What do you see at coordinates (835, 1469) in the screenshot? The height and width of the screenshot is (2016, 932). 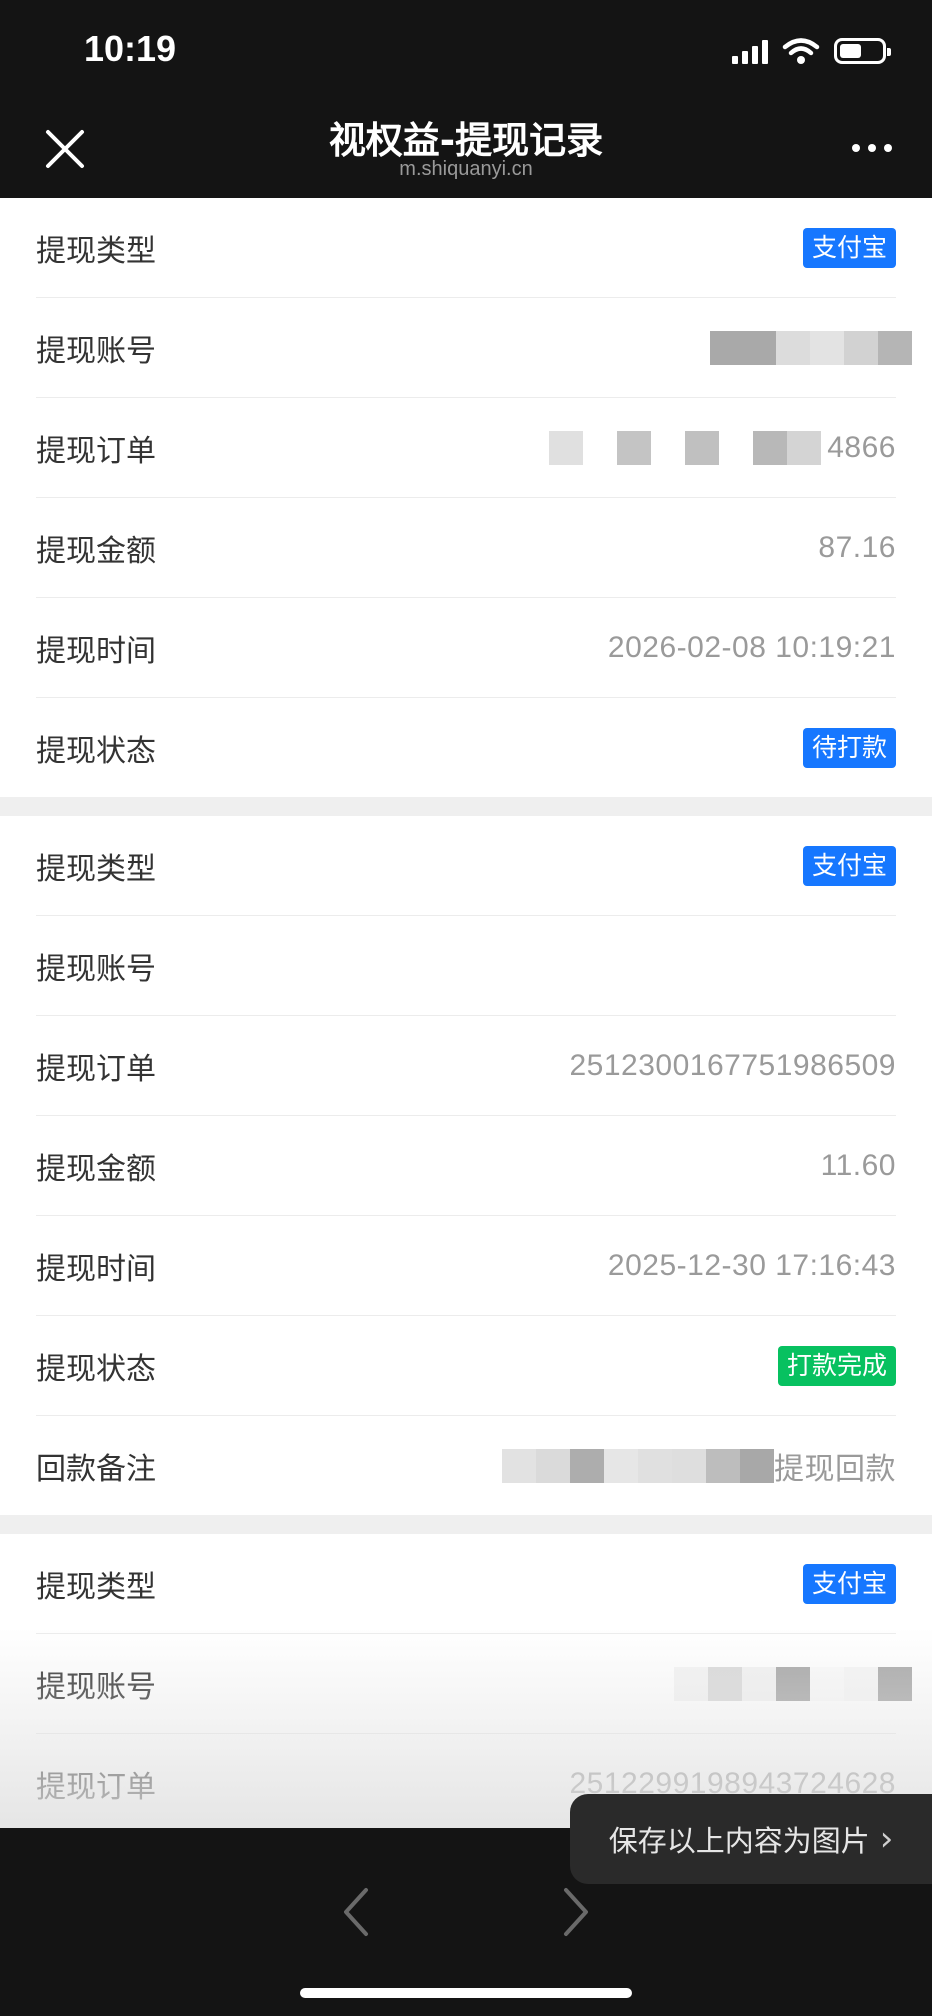 I see `remark-value: 提现回款` at bounding box center [835, 1469].